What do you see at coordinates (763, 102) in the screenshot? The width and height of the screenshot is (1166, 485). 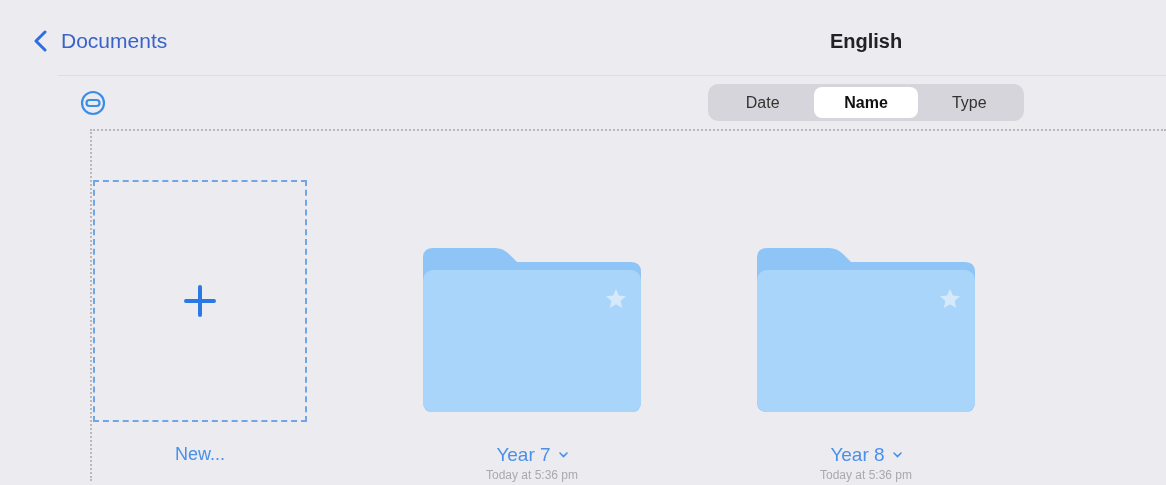 I see `sort-option: Date` at bounding box center [763, 102].